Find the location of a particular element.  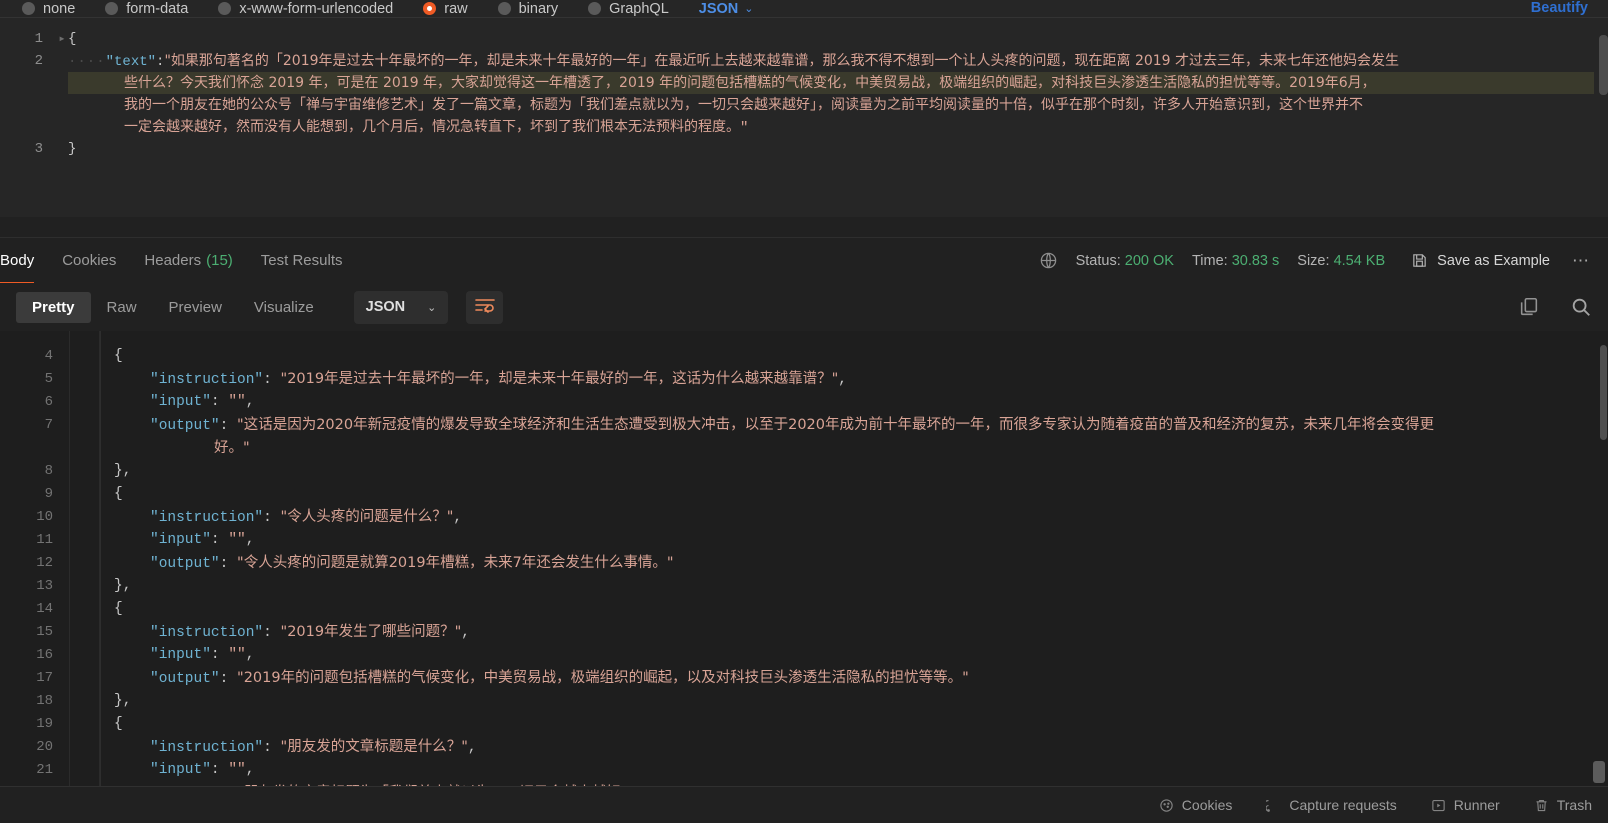

response-format-dropdown: JSON ⌄ is located at coordinates (401, 307).